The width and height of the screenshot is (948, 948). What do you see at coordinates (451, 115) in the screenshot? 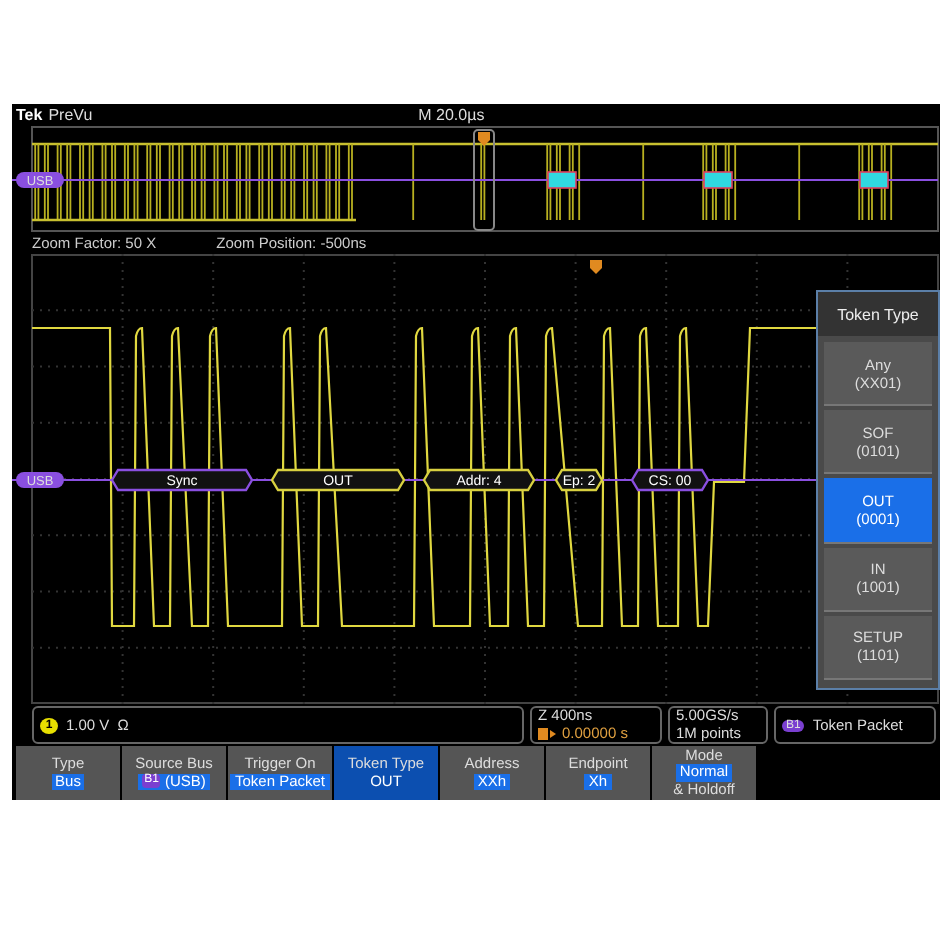
I see `timebase-readout: M 20.0µs` at bounding box center [451, 115].